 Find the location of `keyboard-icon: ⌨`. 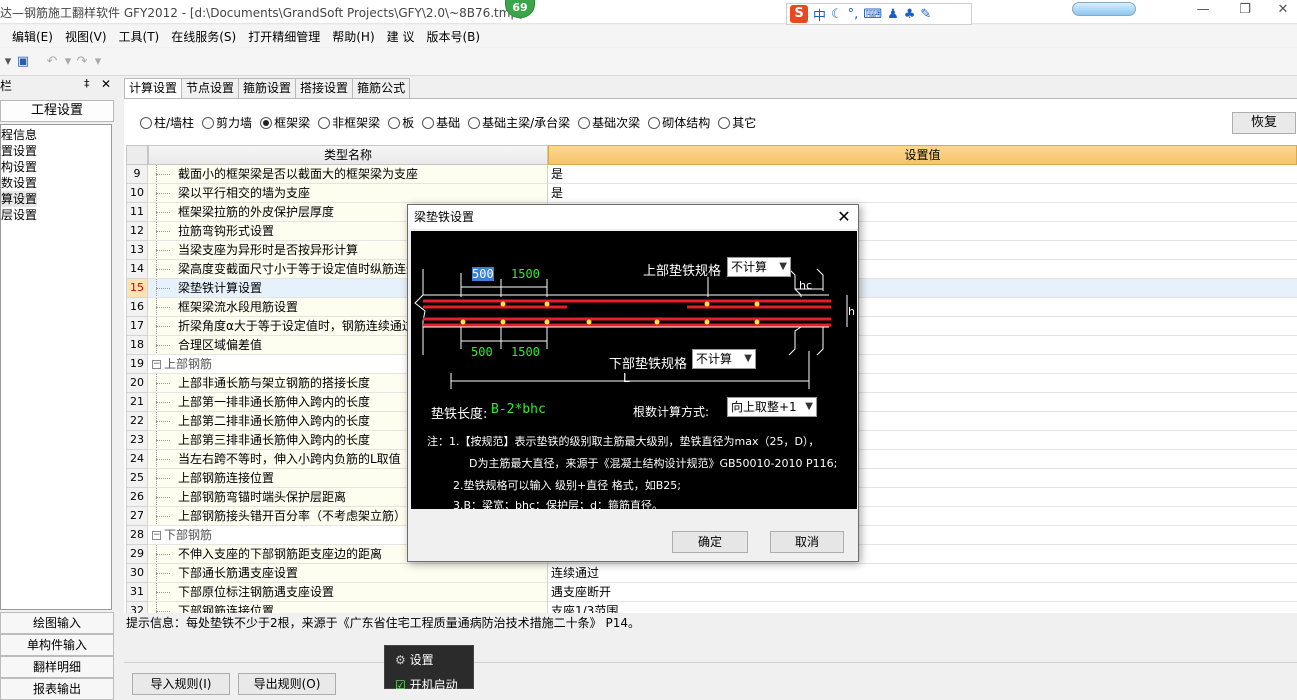

keyboard-icon: ⌨ is located at coordinates (872, 14).